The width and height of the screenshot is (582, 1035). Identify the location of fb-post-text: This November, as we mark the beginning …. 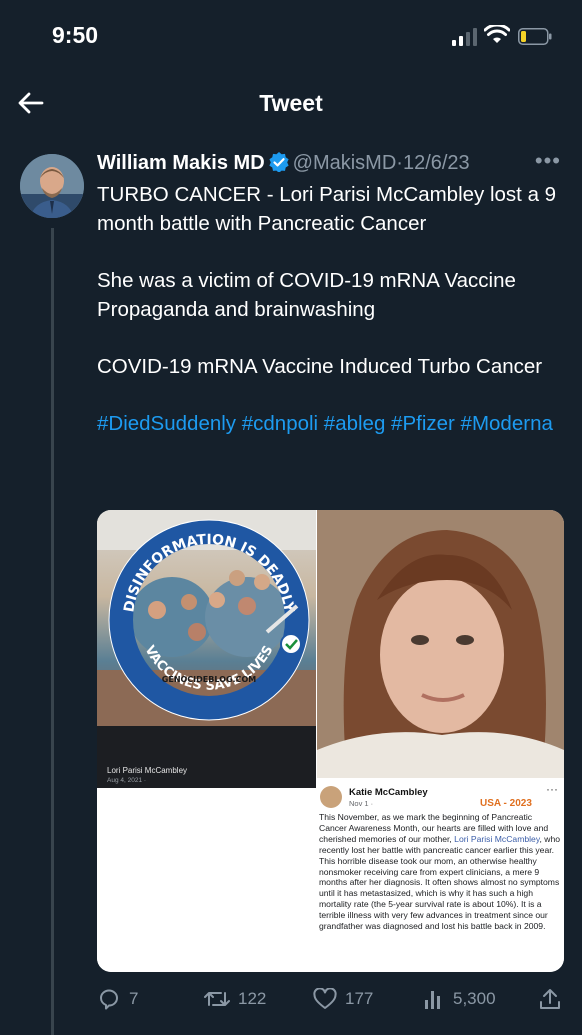
(440, 872).